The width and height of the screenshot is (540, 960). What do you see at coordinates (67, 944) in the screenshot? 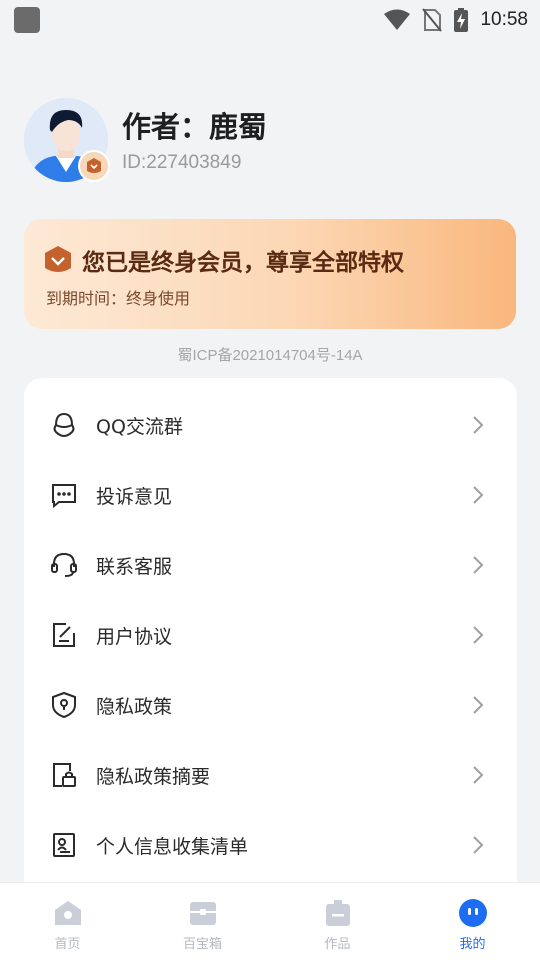
I see `nav-label: 首页` at bounding box center [67, 944].